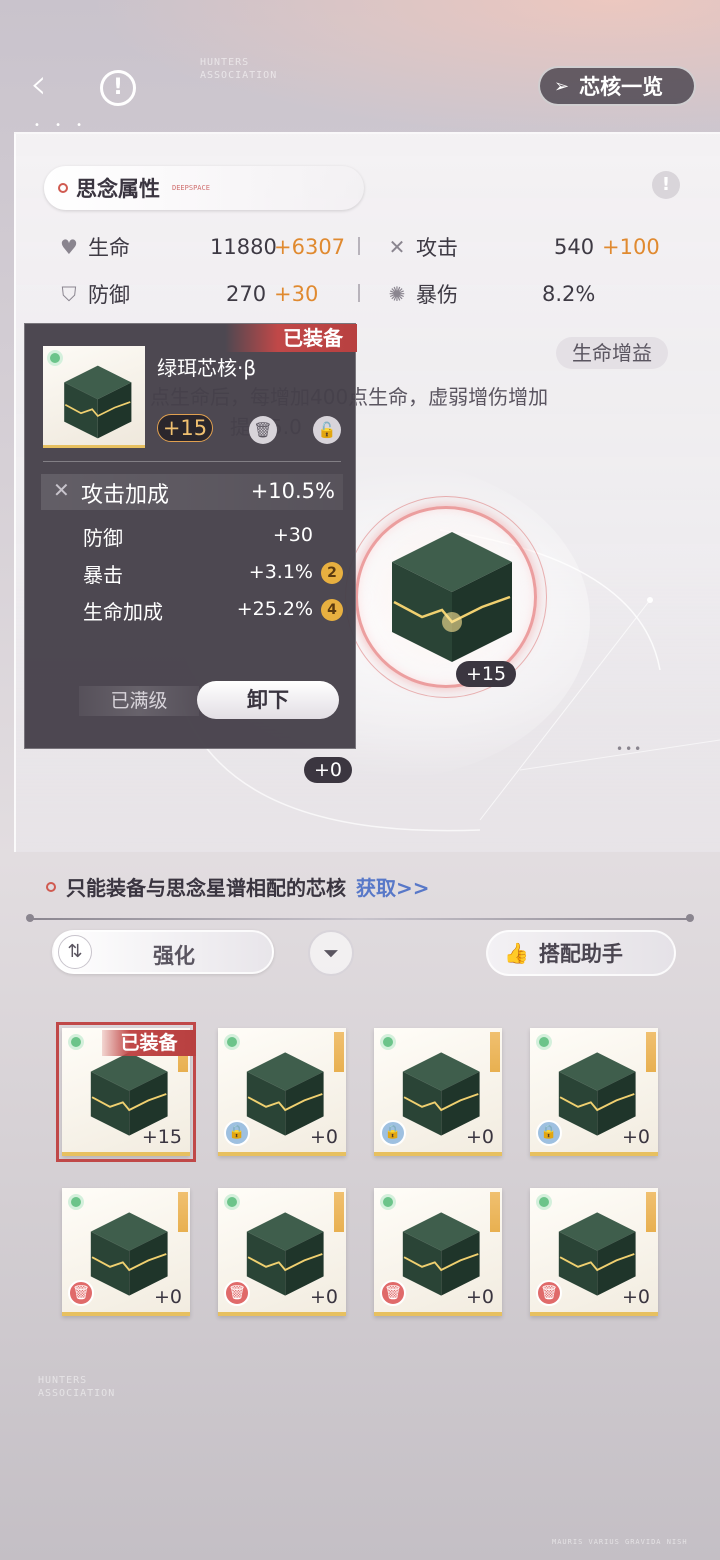  Describe the element at coordinates (238, 886) in the screenshot. I see `match-hint: 只能装备与思念星谱相配的芯核 获取>>` at that location.